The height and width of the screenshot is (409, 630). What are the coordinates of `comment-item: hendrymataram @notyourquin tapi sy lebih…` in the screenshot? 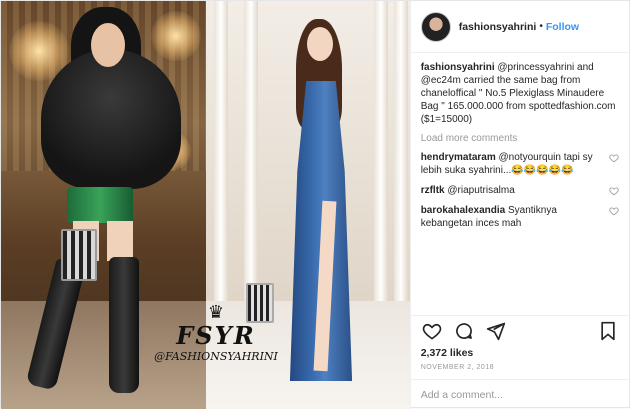 It's located at (520, 164).